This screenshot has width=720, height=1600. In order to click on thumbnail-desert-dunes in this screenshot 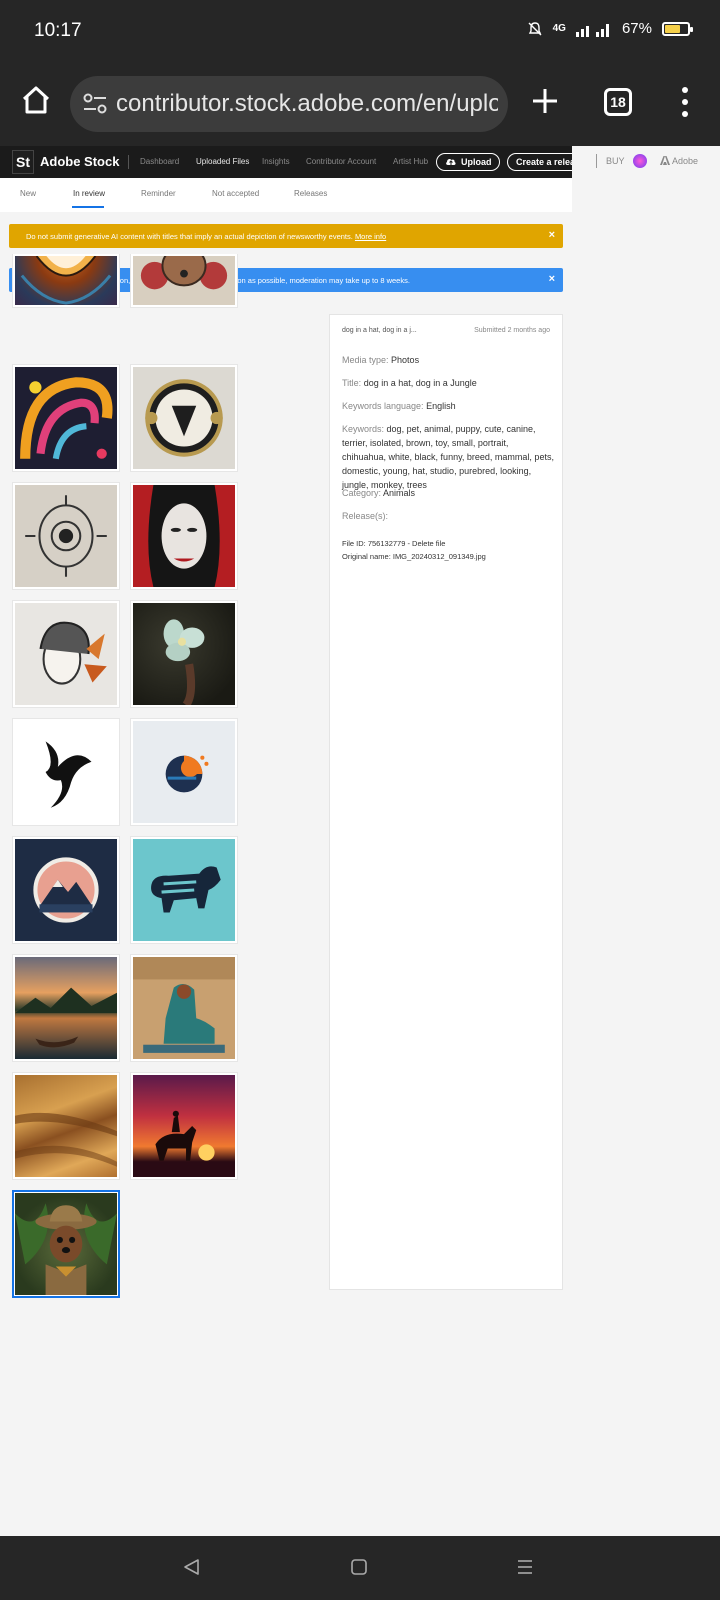, I will do `click(66, 1126)`.